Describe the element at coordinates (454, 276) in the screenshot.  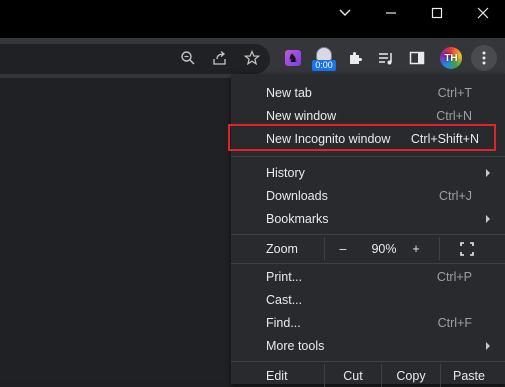
I see `menu-item-shortcut: Ctrl+P` at that location.